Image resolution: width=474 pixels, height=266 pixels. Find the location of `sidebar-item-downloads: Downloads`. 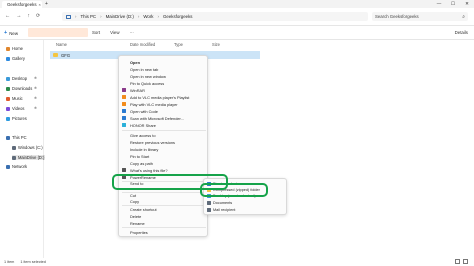

sidebar-item-downloads: Downloads is located at coordinates (19, 88).